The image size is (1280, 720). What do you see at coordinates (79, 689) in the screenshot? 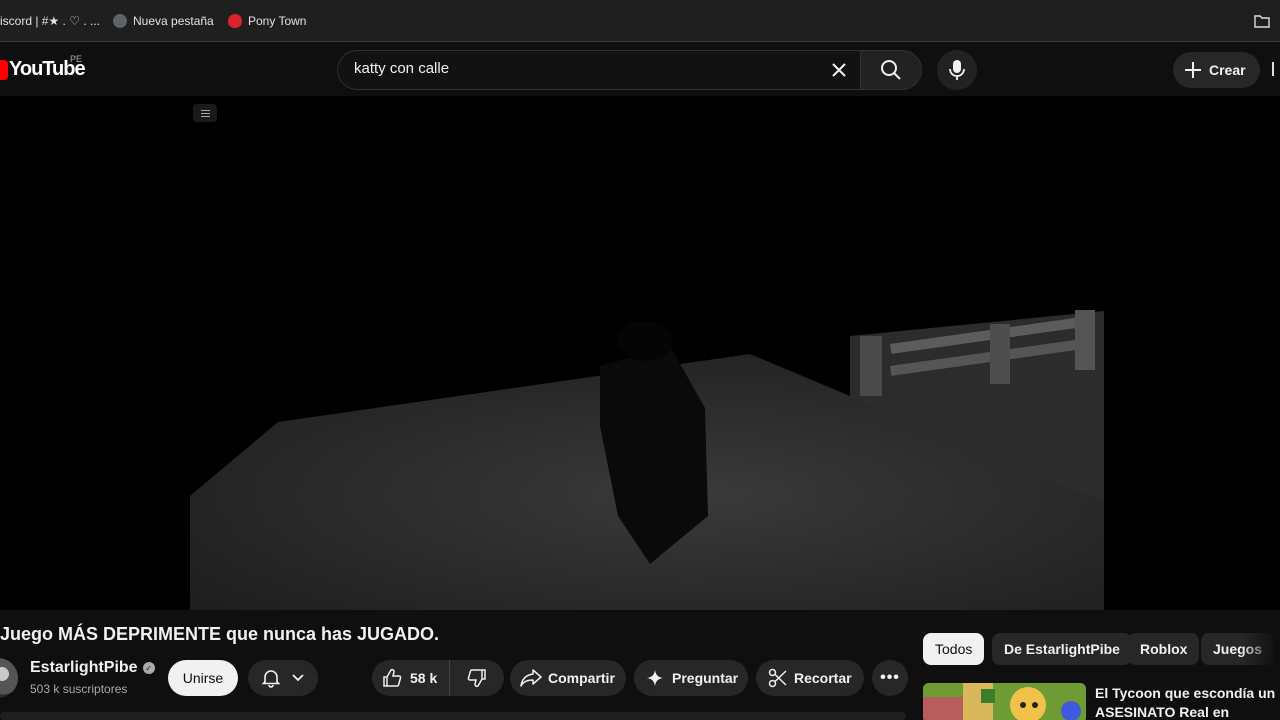
I see `subscriber-count: 503 k suscriptores` at bounding box center [79, 689].